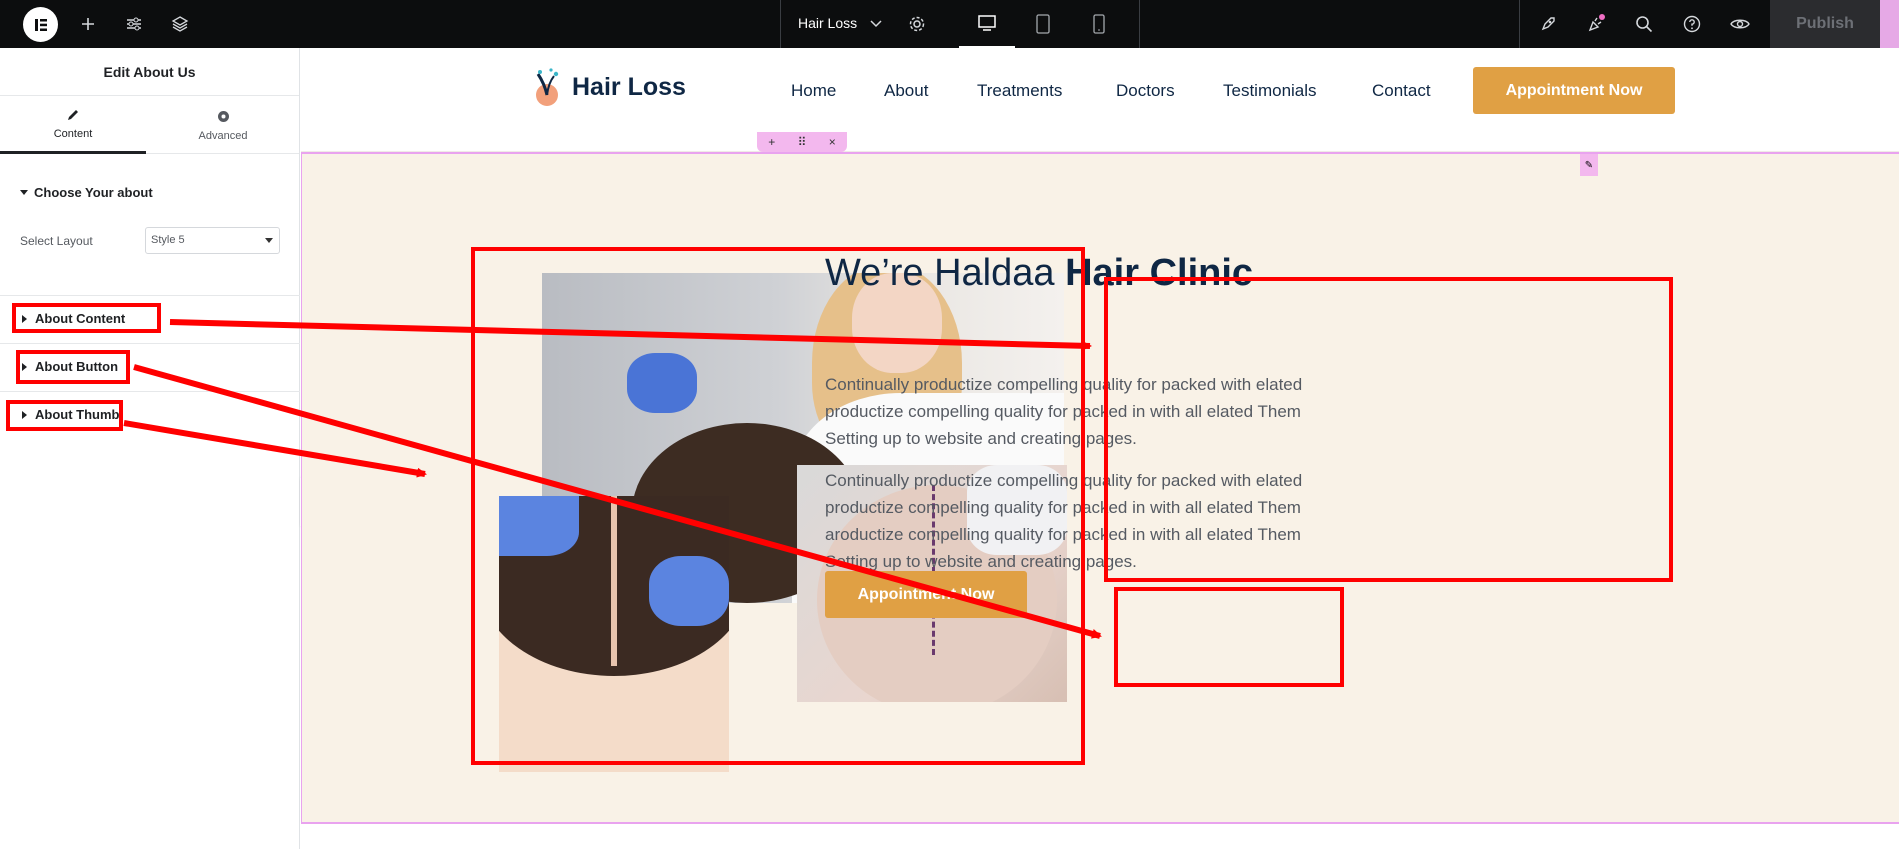  Describe the element at coordinates (40, 24) in the screenshot. I see `elementor-logo-icon` at that location.